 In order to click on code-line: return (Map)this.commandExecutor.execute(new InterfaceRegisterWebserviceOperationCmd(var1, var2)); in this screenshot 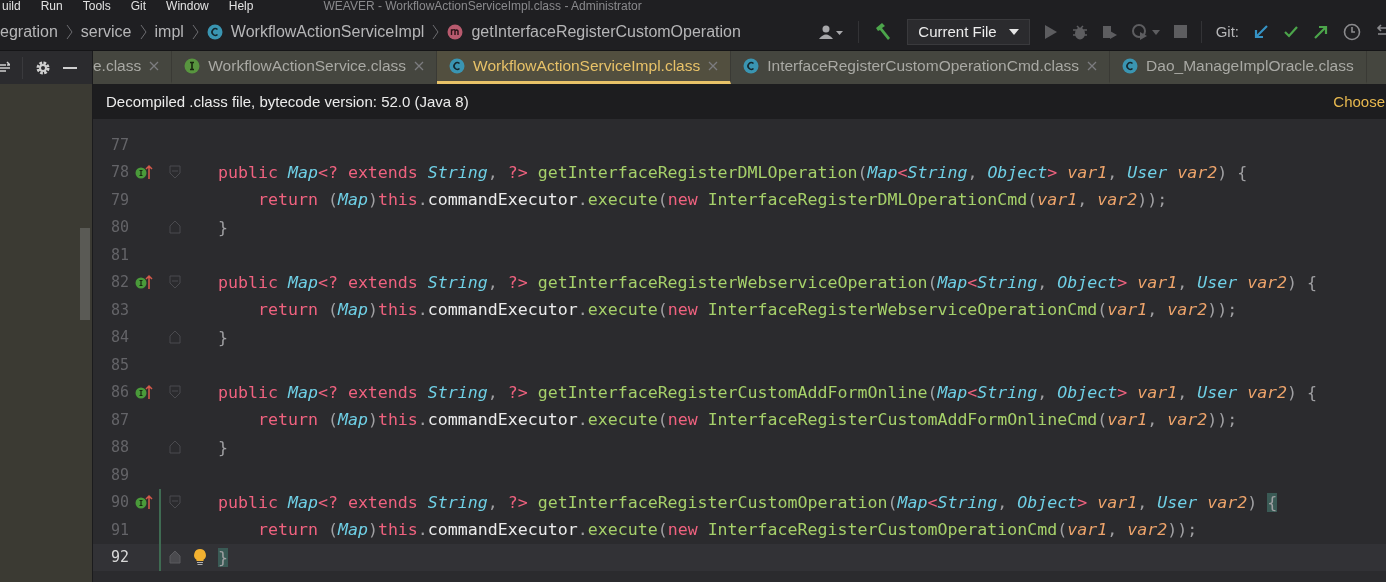, I will do `click(747, 310)`.